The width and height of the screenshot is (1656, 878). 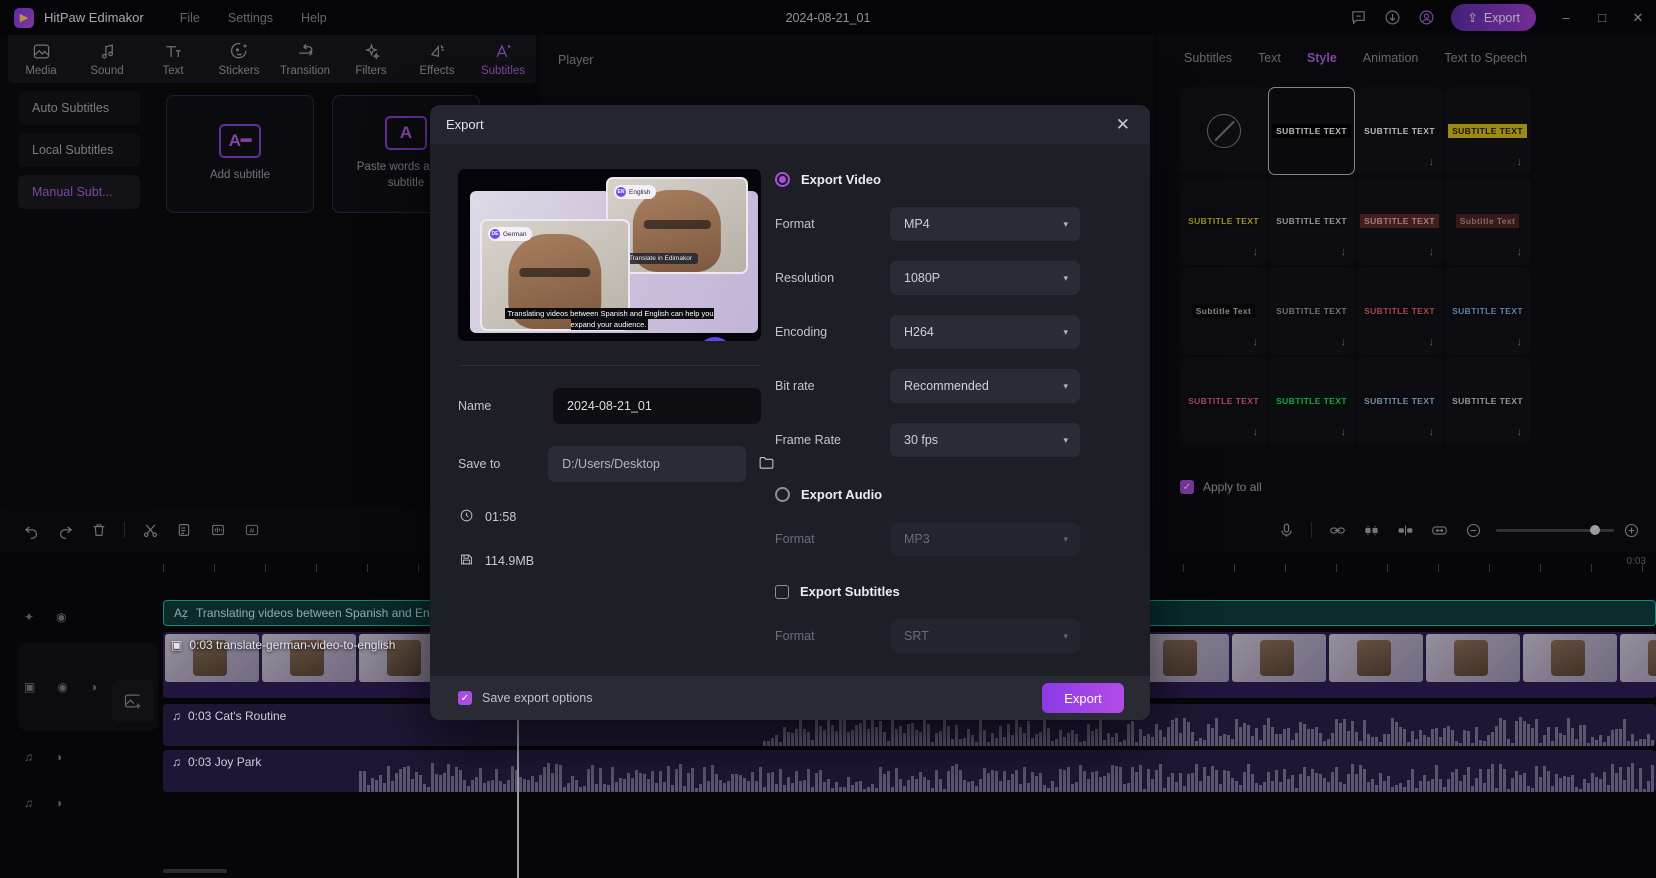 What do you see at coordinates (921, 440) in the screenshot?
I see `framerate-value: 30 fps` at bounding box center [921, 440].